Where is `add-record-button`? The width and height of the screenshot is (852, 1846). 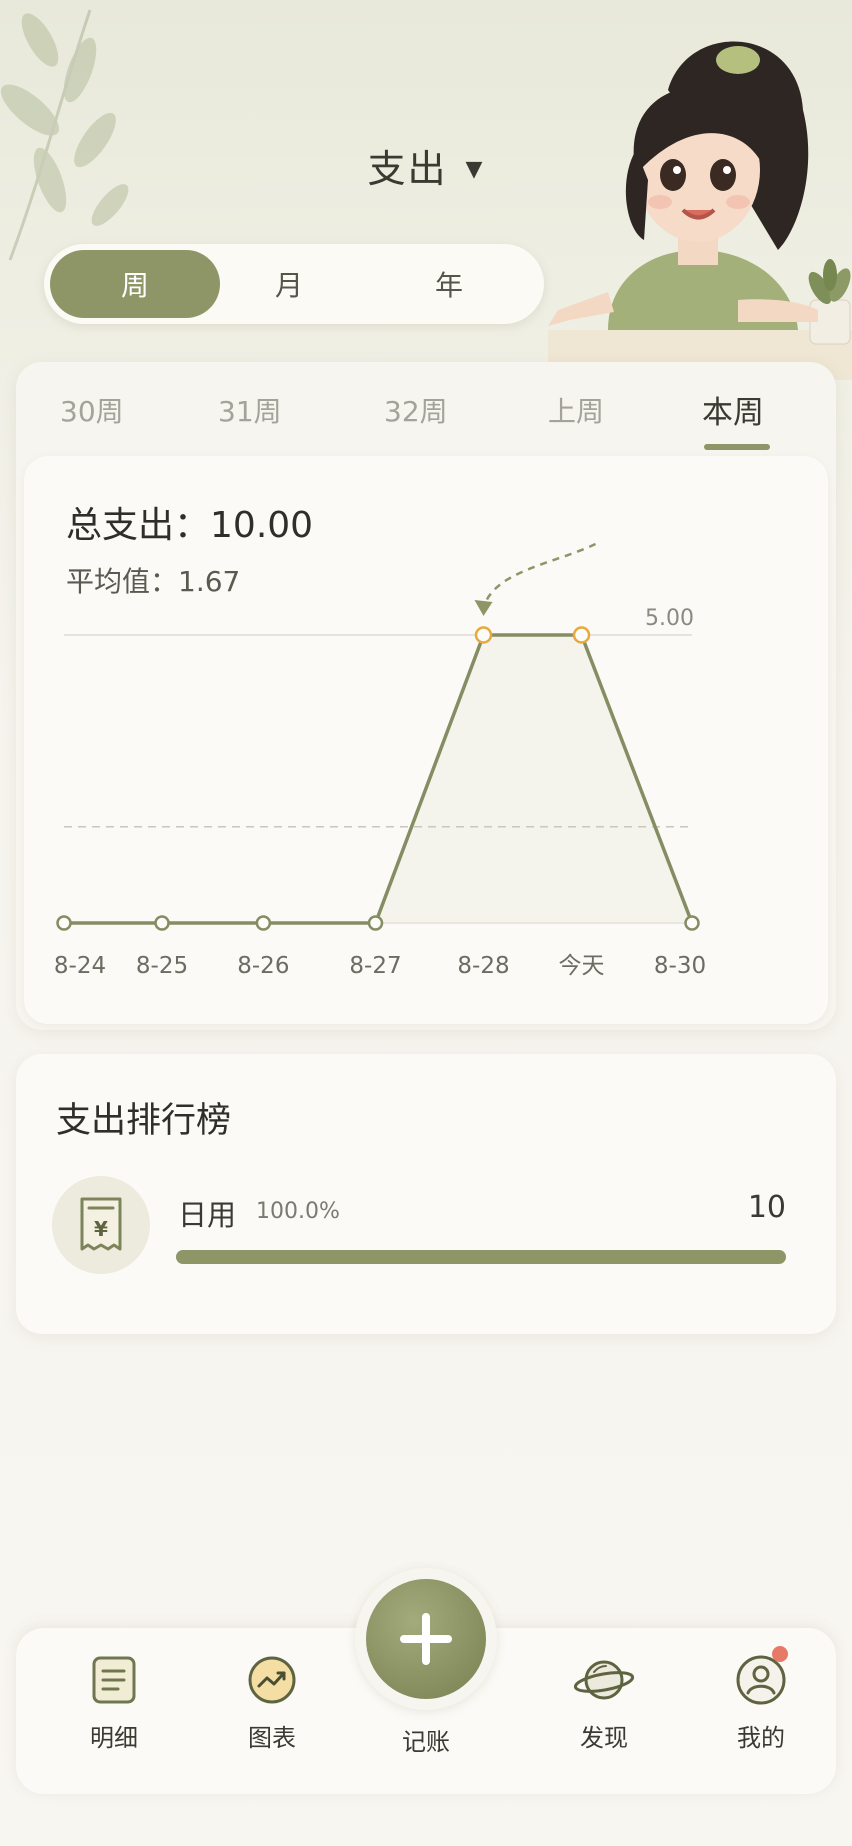 add-record-button is located at coordinates (426, 1639).